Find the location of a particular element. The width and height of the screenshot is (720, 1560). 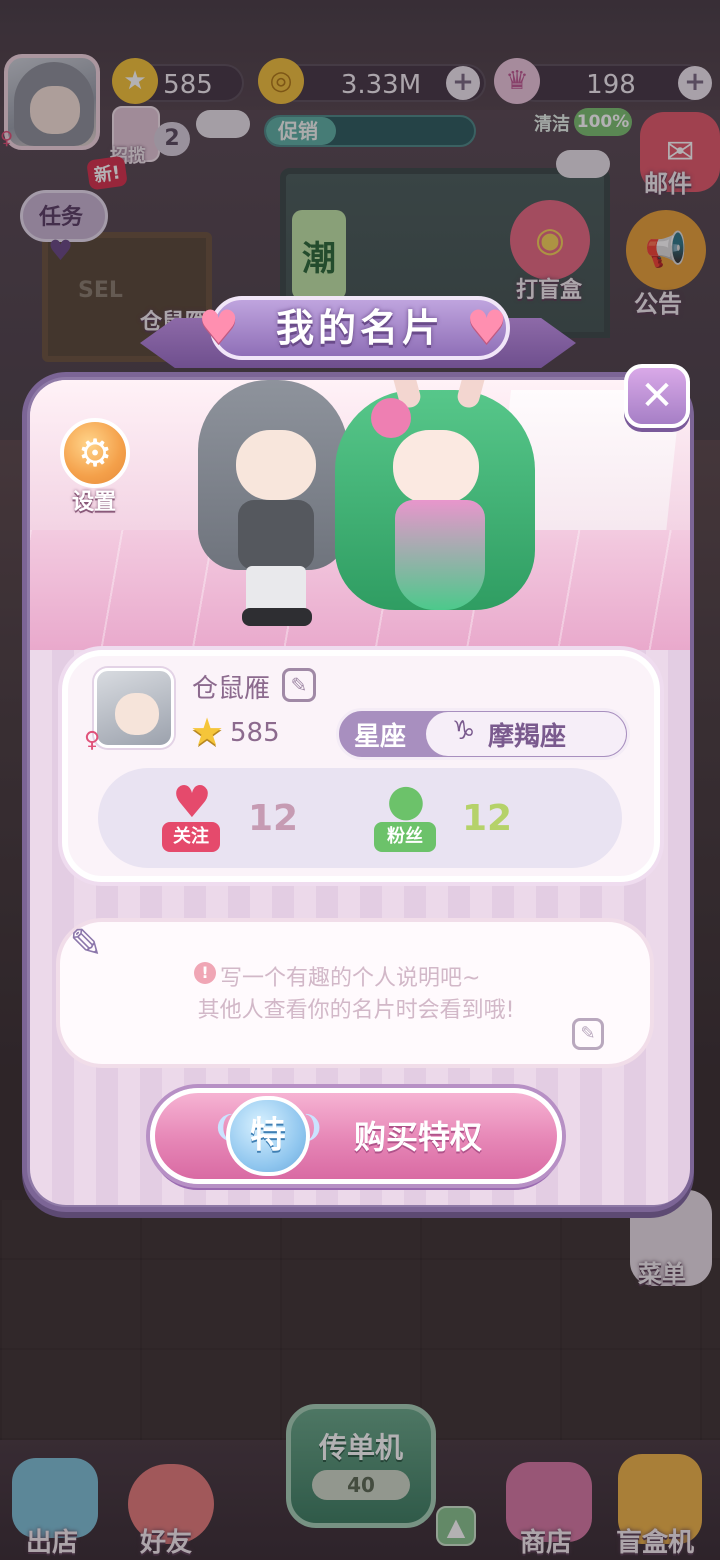

edit-bio-icon: ✎ is located at coordinates (588, 1034).